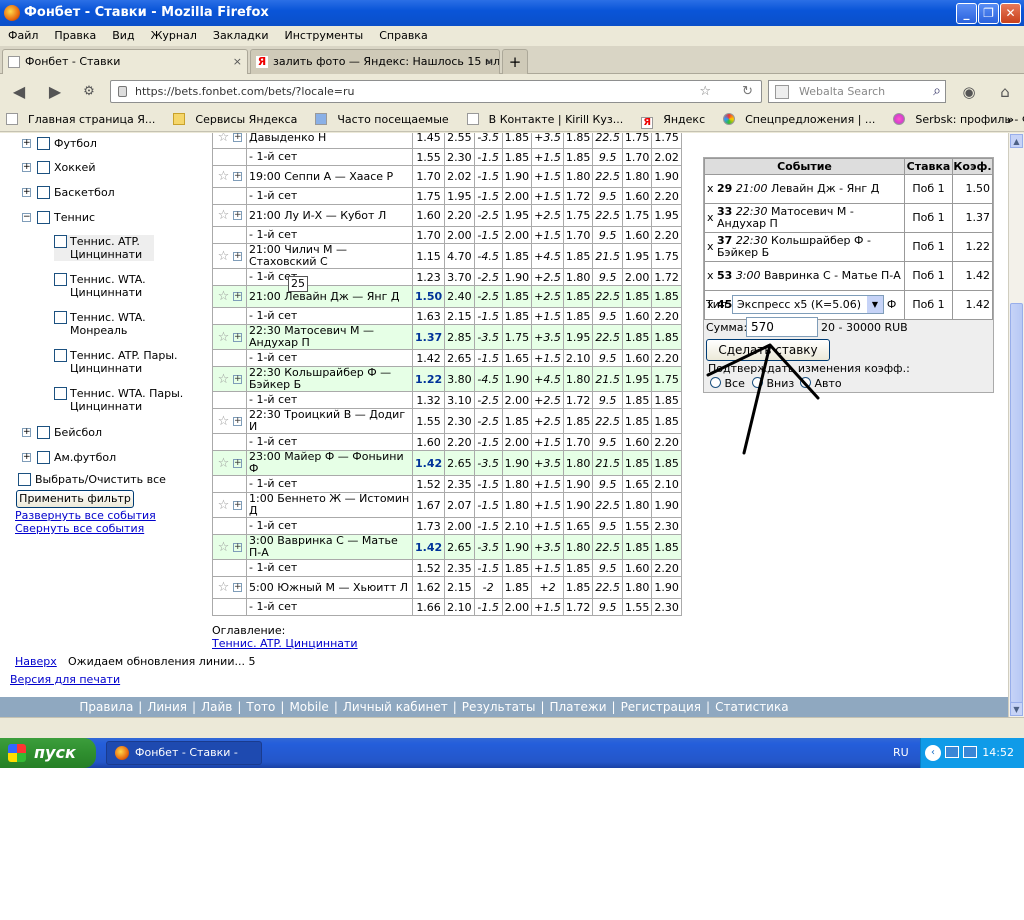 The image size is (1024, 920). I want to click on remove-bet-icon: x, so click(710, 276).